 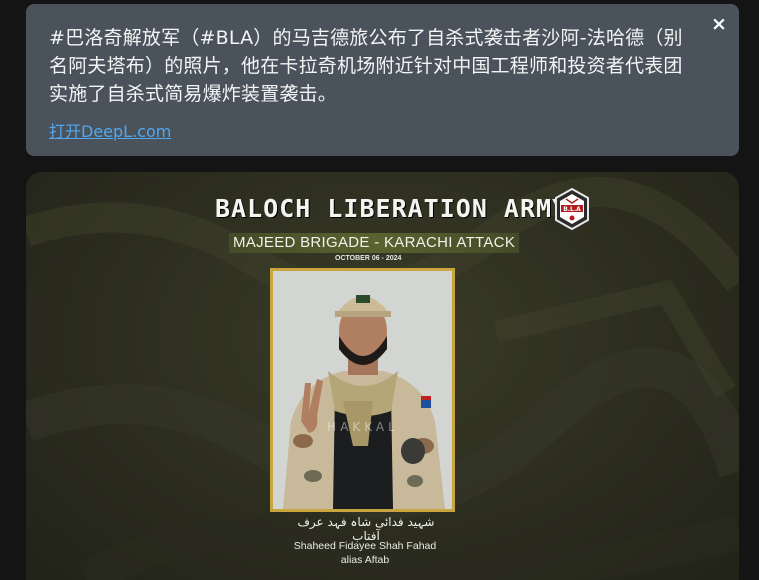 What do you see at coordinates (365, 546) in the screenshot?
I see `caption-name: Shaheed Fidayee Shah Fahad` at bounding box center [365, 546].